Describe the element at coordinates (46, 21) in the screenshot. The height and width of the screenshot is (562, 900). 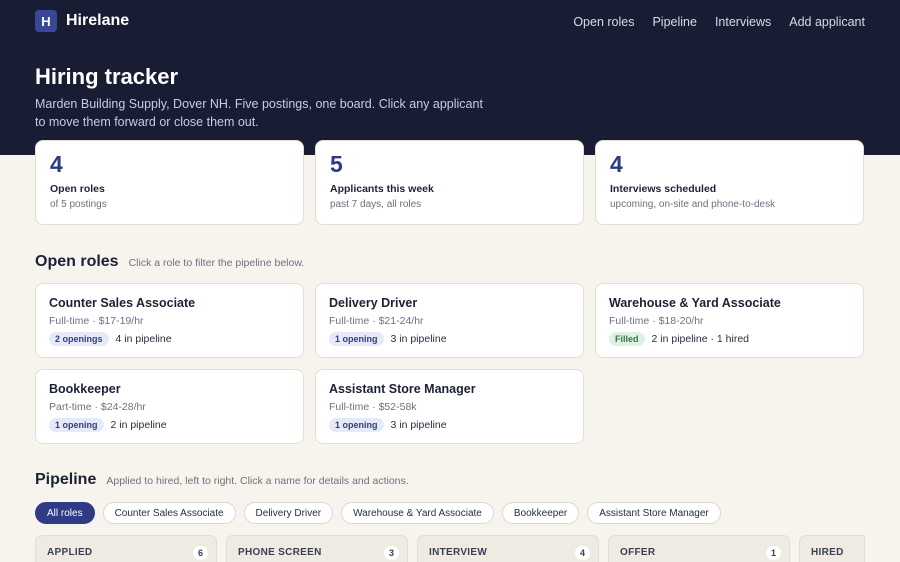
I see `brand-logo: H` at that location.